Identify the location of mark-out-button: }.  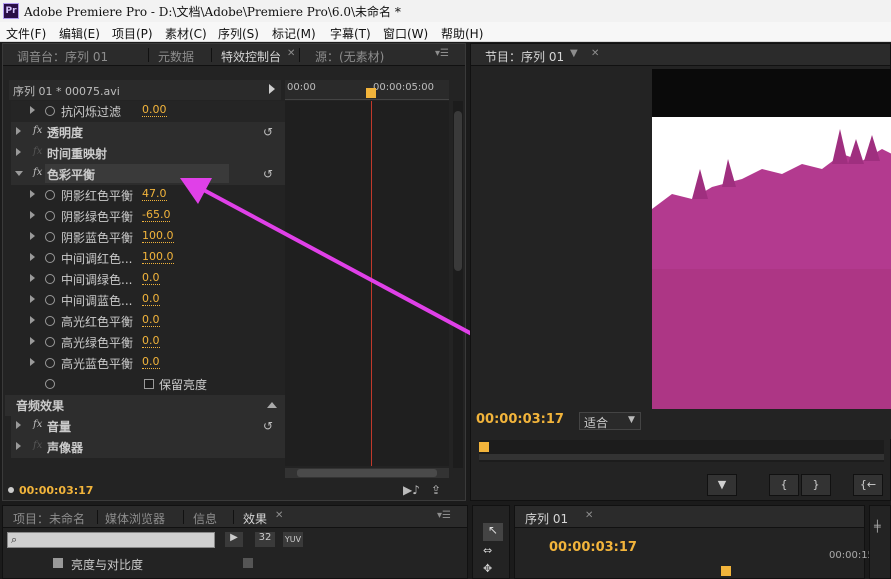
(816, 485).